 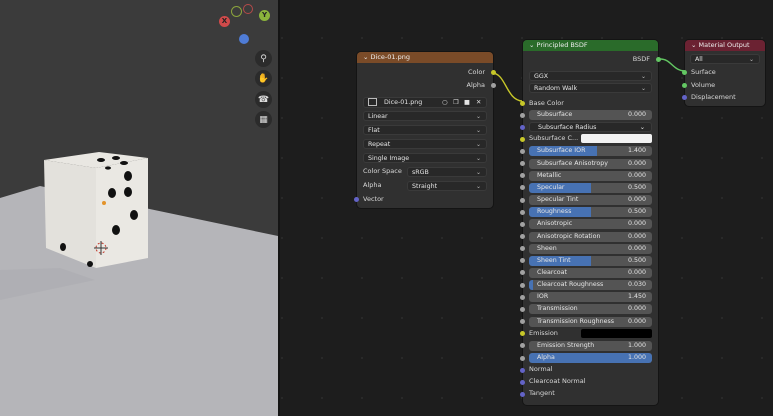 What do you see at coordinates (590, 45) in the screenshot?
I see `bsdf-node-header: ⌄ Principled BSDF` at bounding box center [590, 45].